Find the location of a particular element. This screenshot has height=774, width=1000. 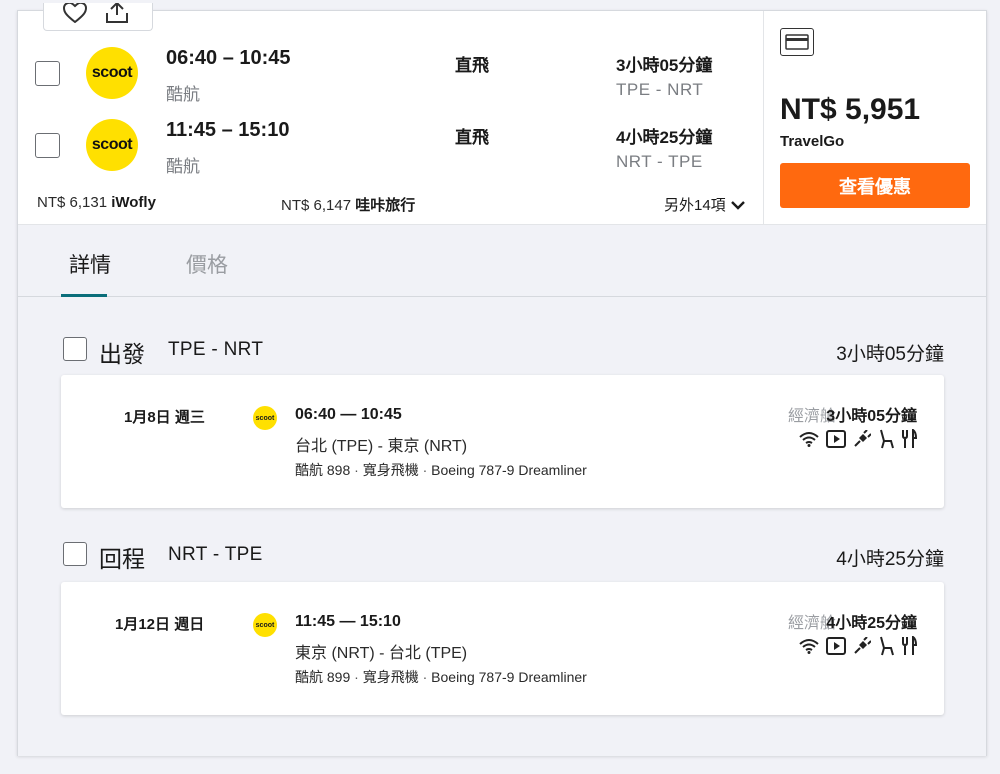

alt-price-2-amount: NT$ 6,147 is located at coordinates (316, 205).